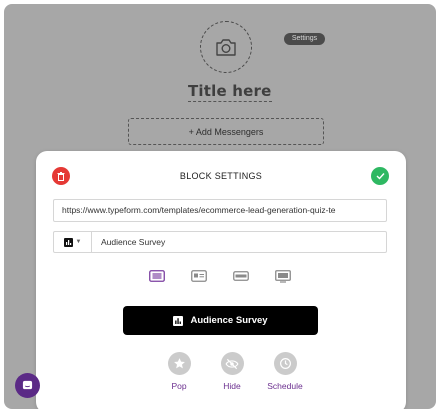  I want to click on eye-slash-icon, so click(232, 363).